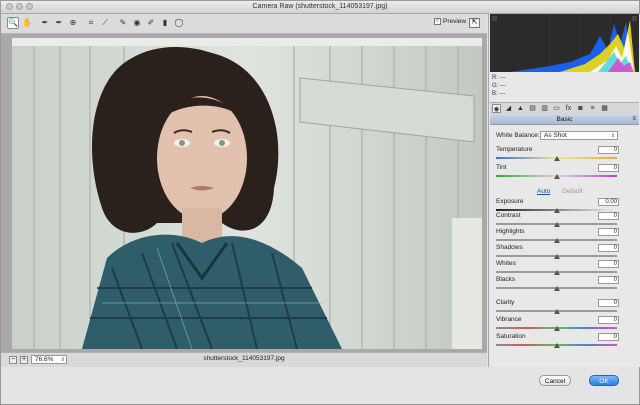 The image size is (640, 405). I want to click on temperature-slider-thumb, so click(556, 158).